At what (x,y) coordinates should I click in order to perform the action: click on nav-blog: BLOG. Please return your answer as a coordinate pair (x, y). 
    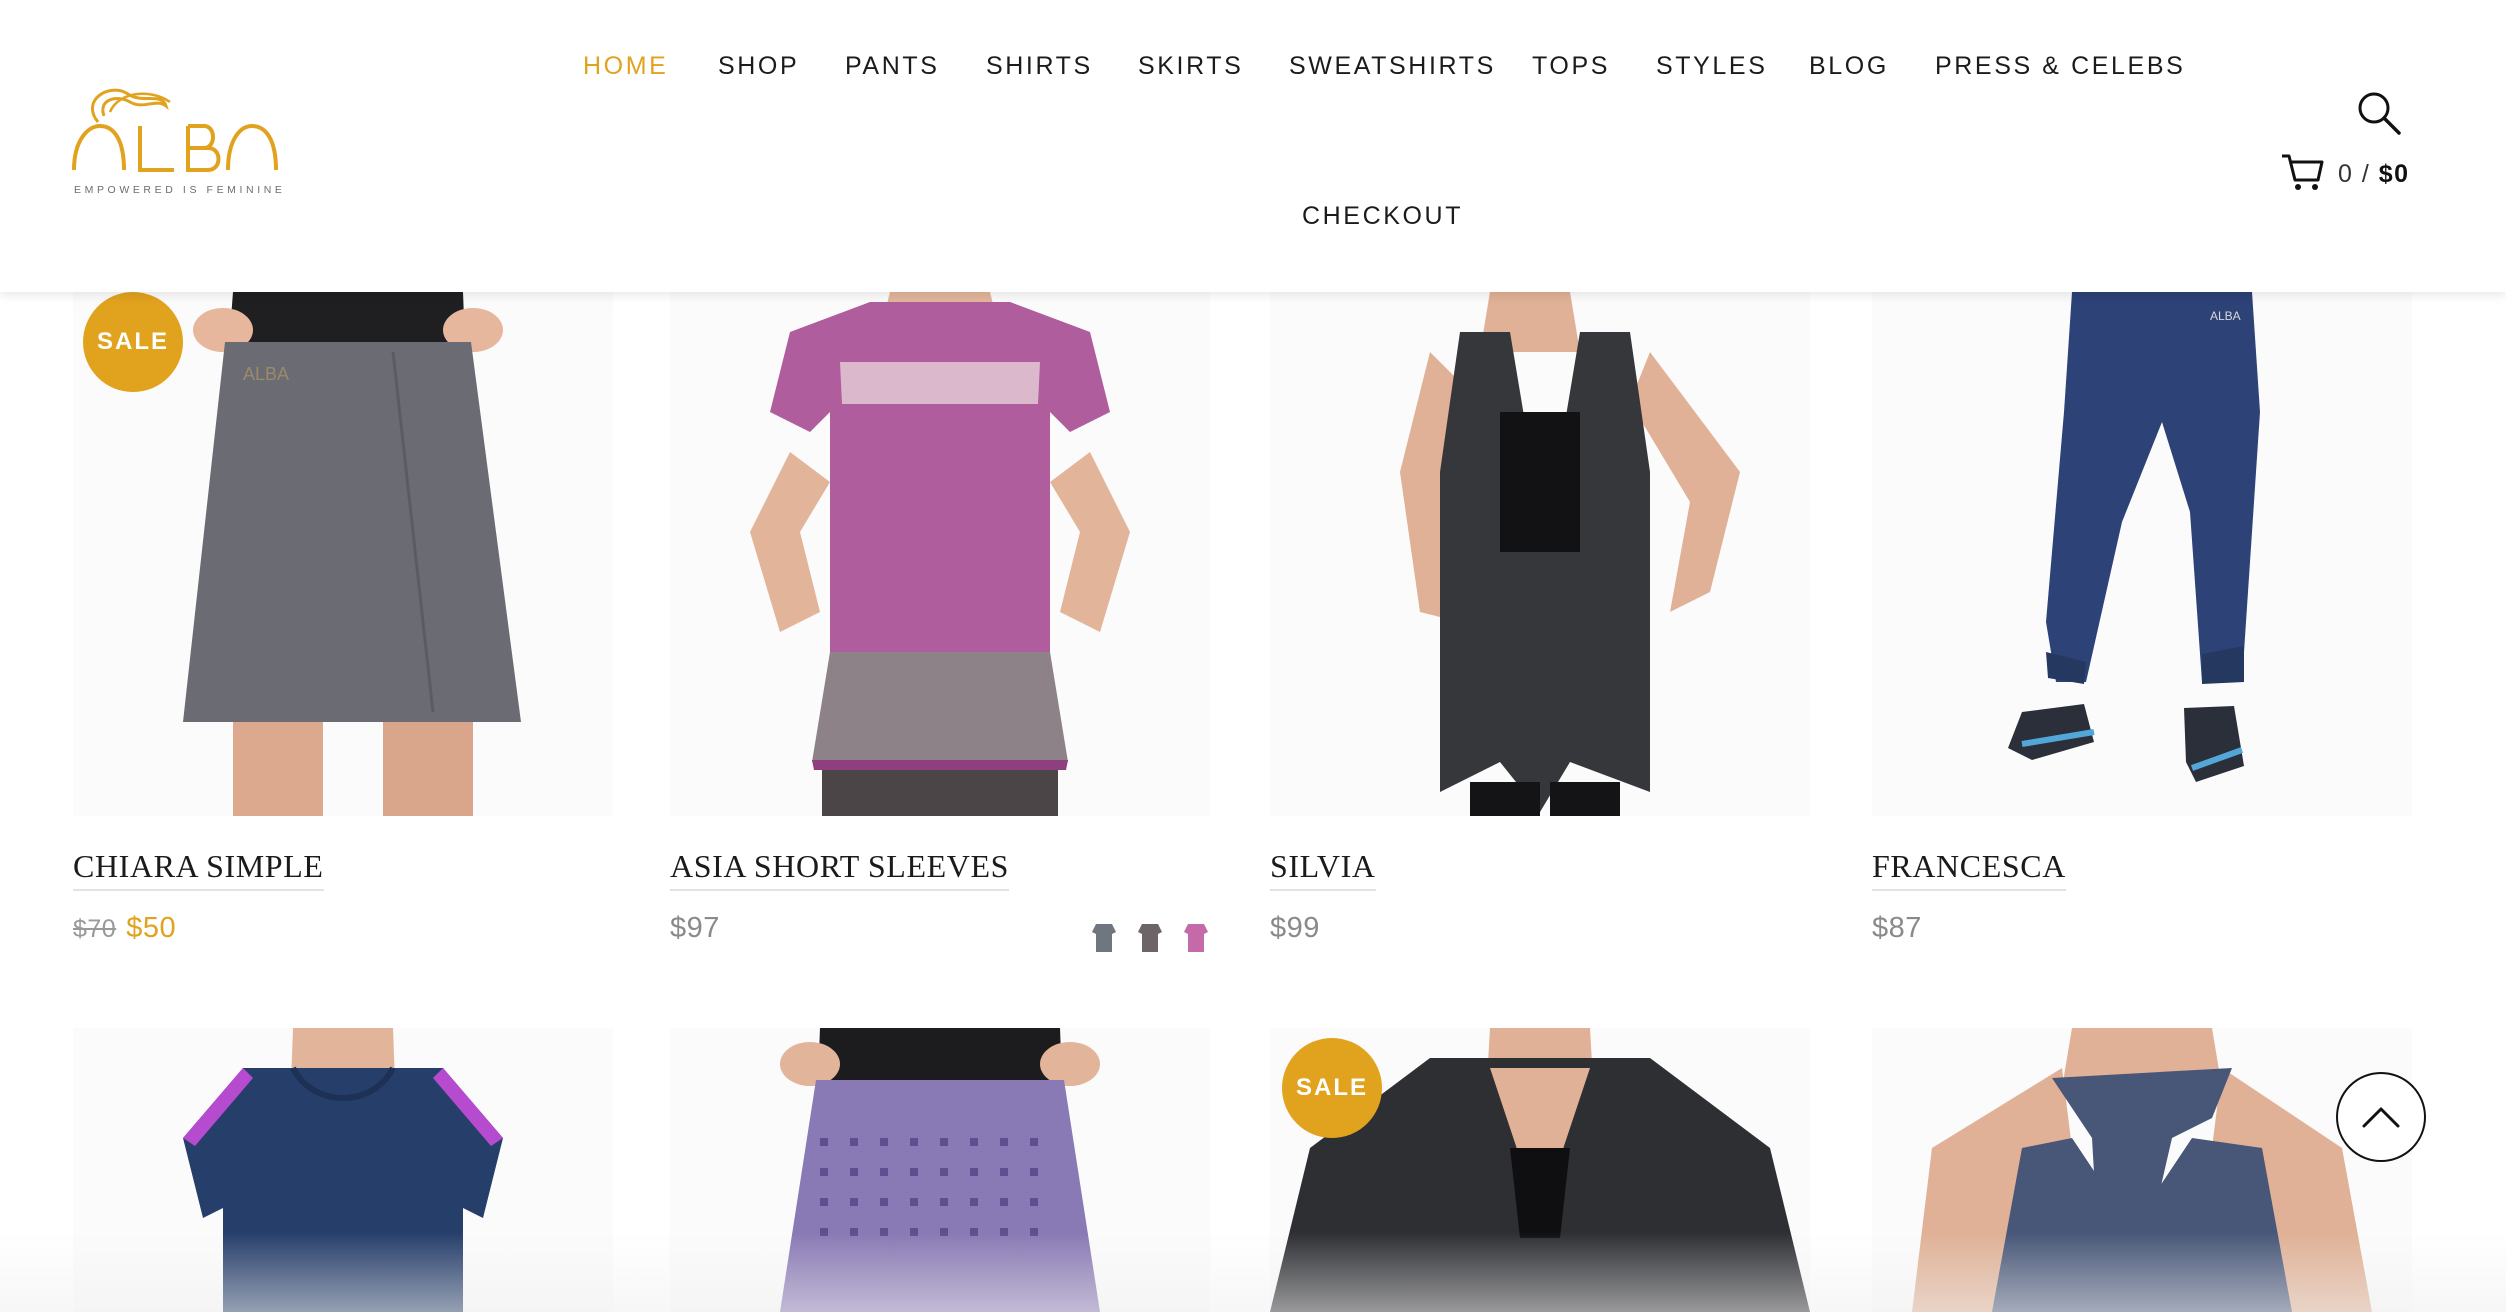
    Looking at the image, I should click on (1849, 66).